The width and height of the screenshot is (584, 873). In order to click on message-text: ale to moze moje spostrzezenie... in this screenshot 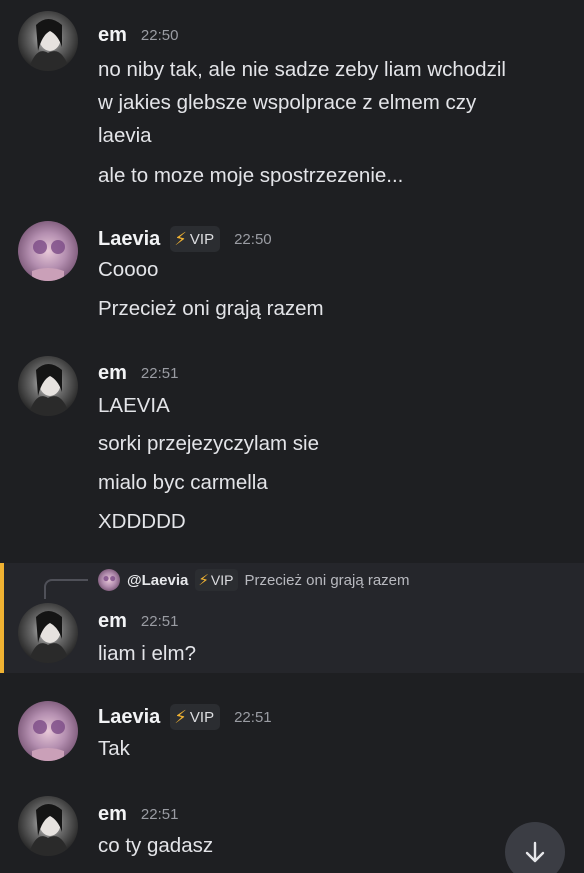, I will do `click(251, 175)`.